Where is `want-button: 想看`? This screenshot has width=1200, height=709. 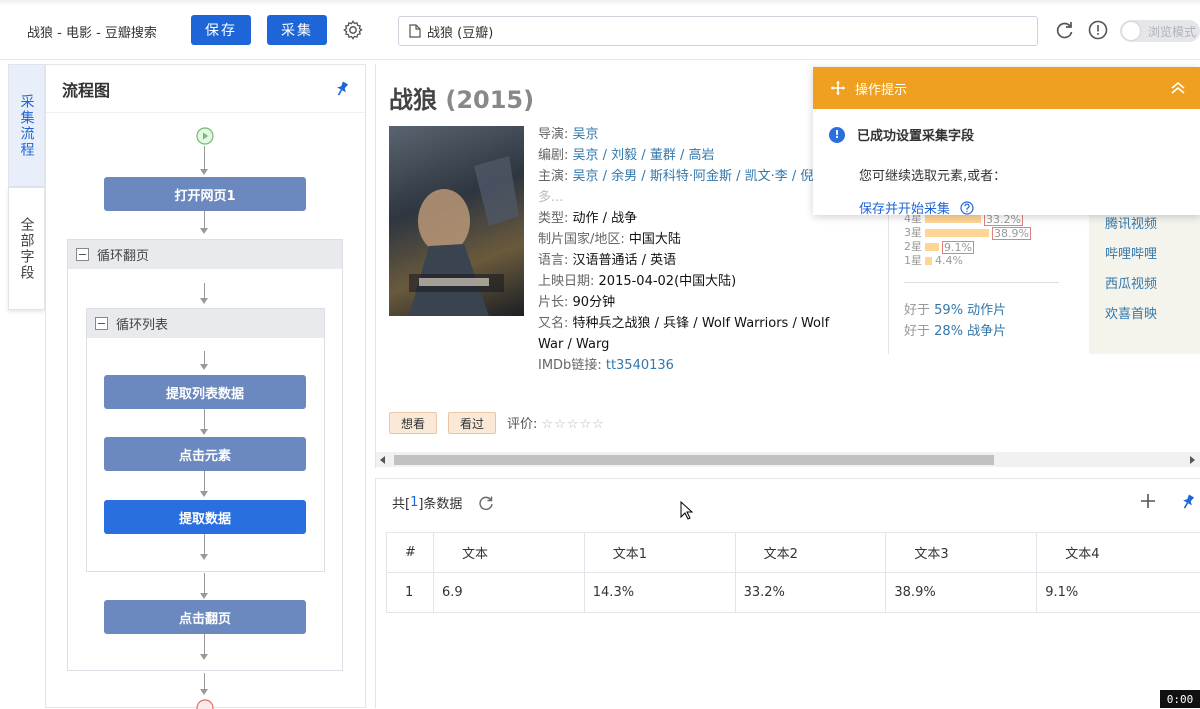 want-button: 想看 is located at coordinates (413, 423).